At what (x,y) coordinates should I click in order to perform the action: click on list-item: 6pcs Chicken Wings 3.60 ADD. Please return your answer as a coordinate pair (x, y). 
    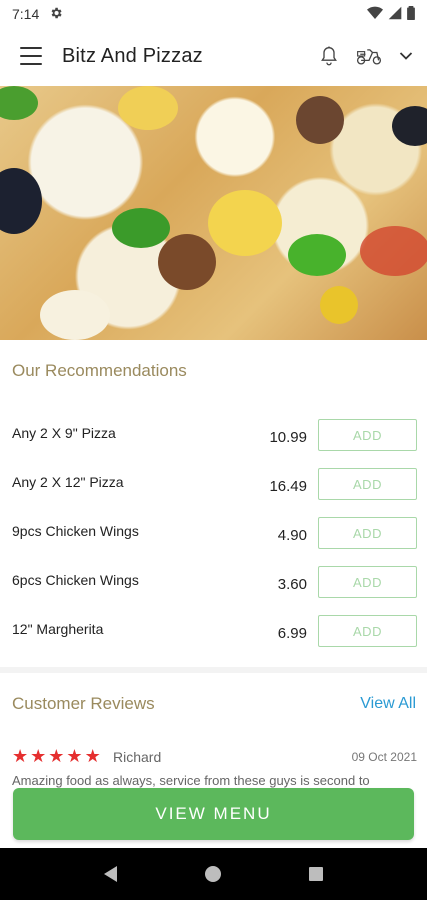
    Looking at the image, I should click on (213, 583).